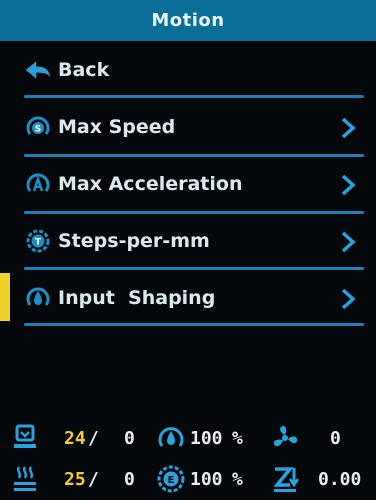  What do you see at coordinates (286, 479) in the screenshot?
I see `z-axis-icon` at bounding box center [286, 479].